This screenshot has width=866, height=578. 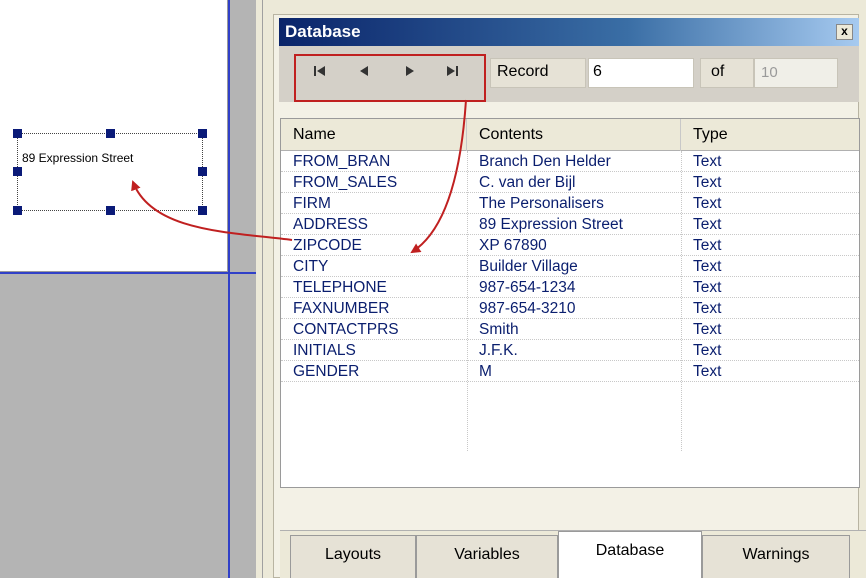 I want to click on of-label: of, so click(x=727, y=73).